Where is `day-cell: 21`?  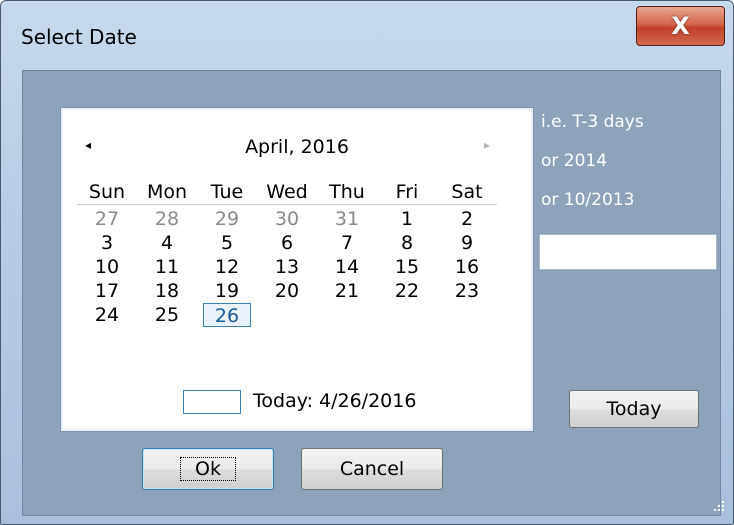 day-cell: 21 is located at coordinates (347, 291).